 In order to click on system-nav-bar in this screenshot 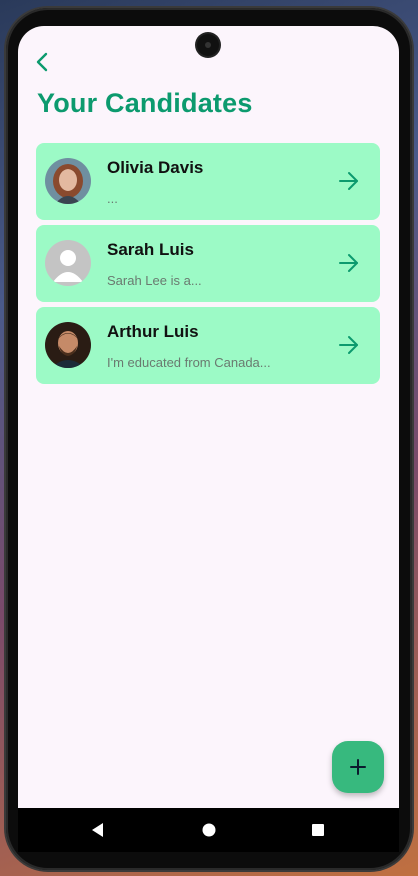, I will do `click(208, 830)`.